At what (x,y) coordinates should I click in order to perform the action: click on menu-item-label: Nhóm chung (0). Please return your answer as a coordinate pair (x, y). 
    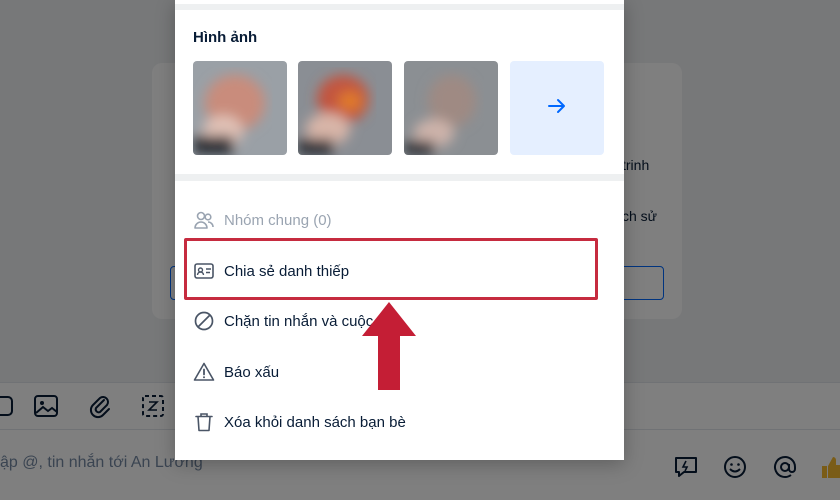
    Looking at the image, I should click on (278, 220).